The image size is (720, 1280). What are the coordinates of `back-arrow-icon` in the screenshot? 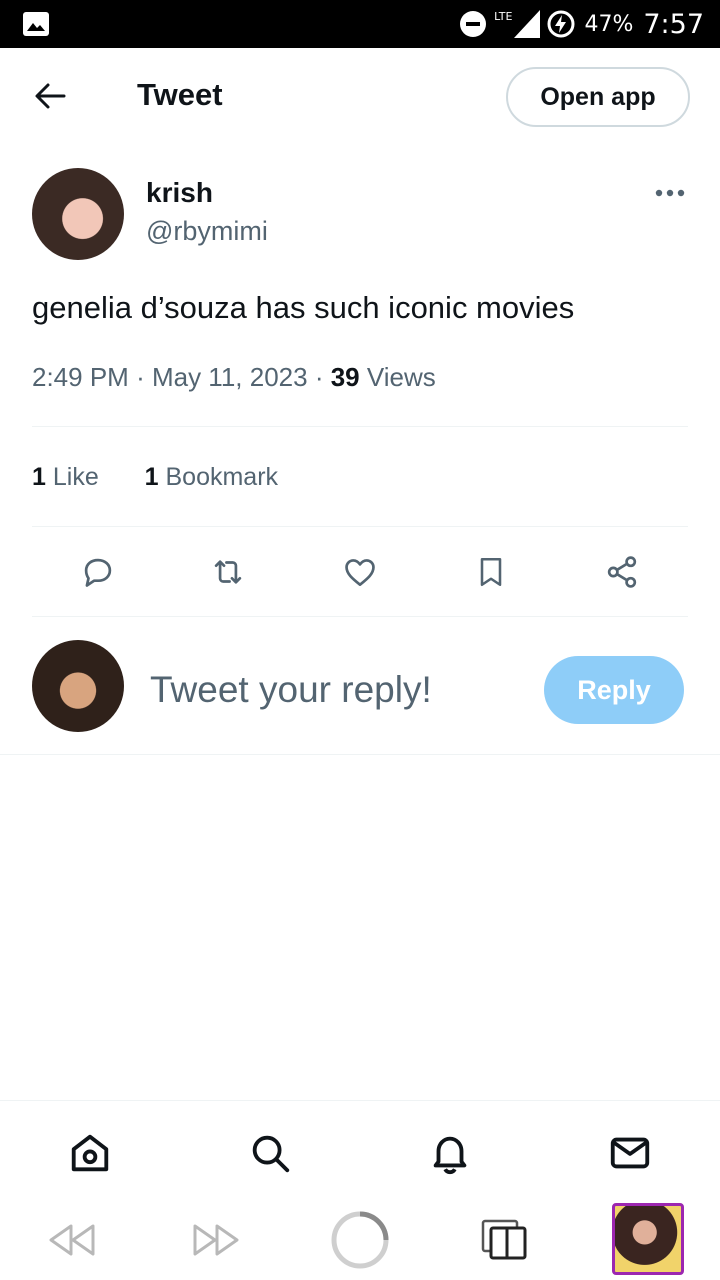 It's located at (50, 96).